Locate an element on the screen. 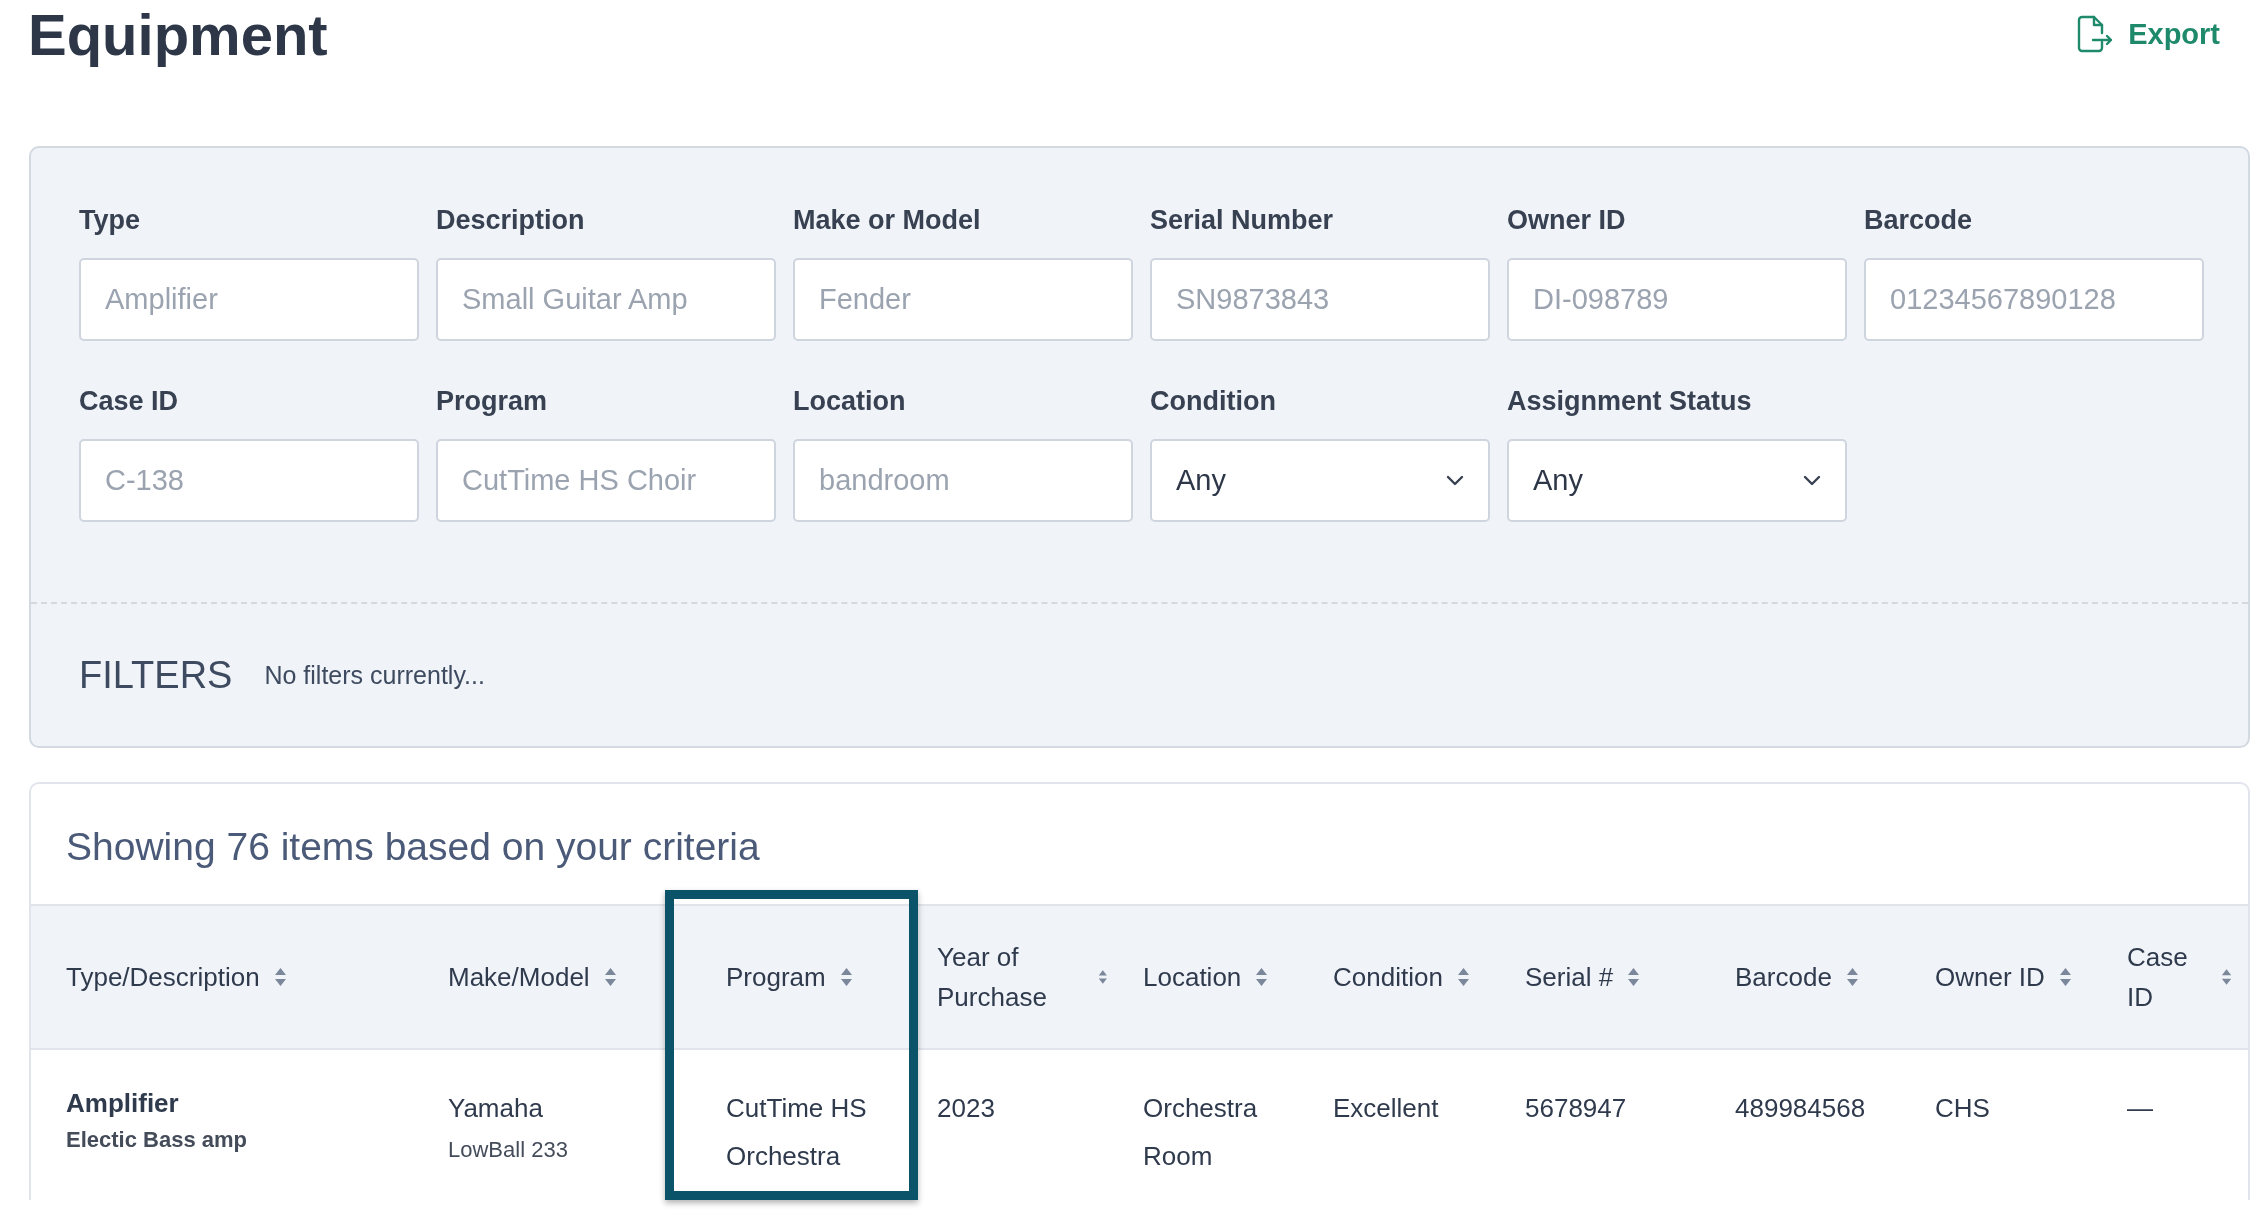 The width and height of the screenshot is (2254, 1222). column-header: Barcode is located at coordinates (1816, 977).